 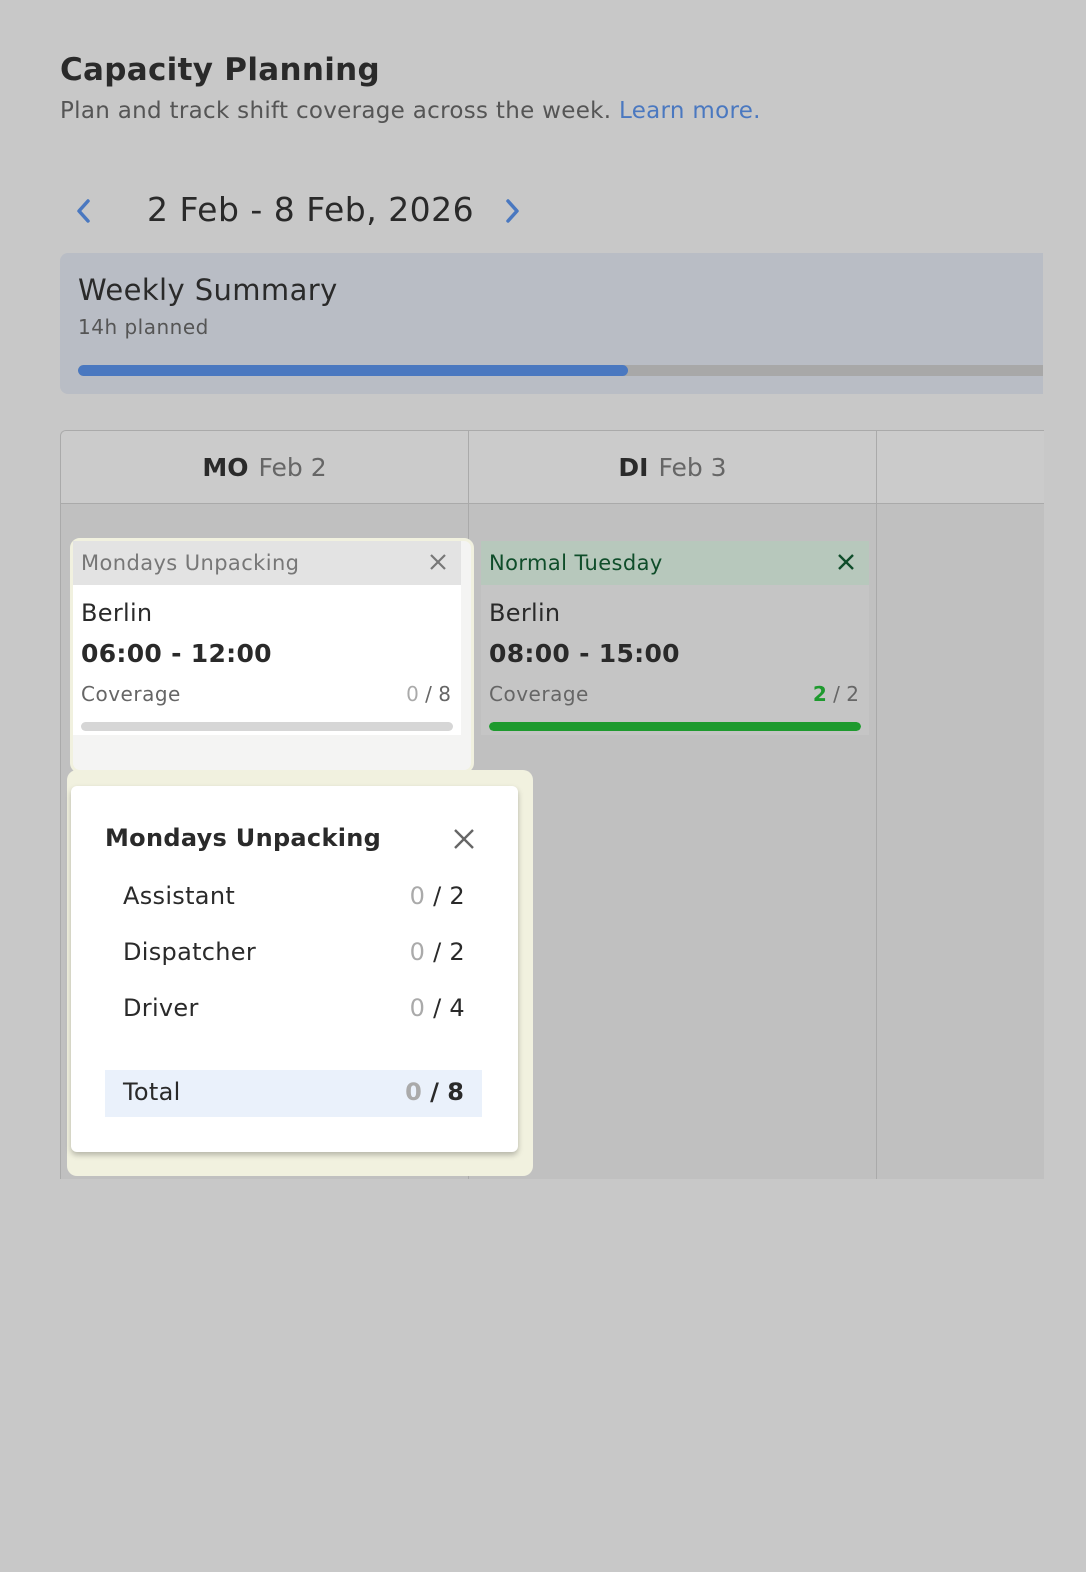 I want to click on shift-header: Mondays Unpacking, so click(x=267, y=563).